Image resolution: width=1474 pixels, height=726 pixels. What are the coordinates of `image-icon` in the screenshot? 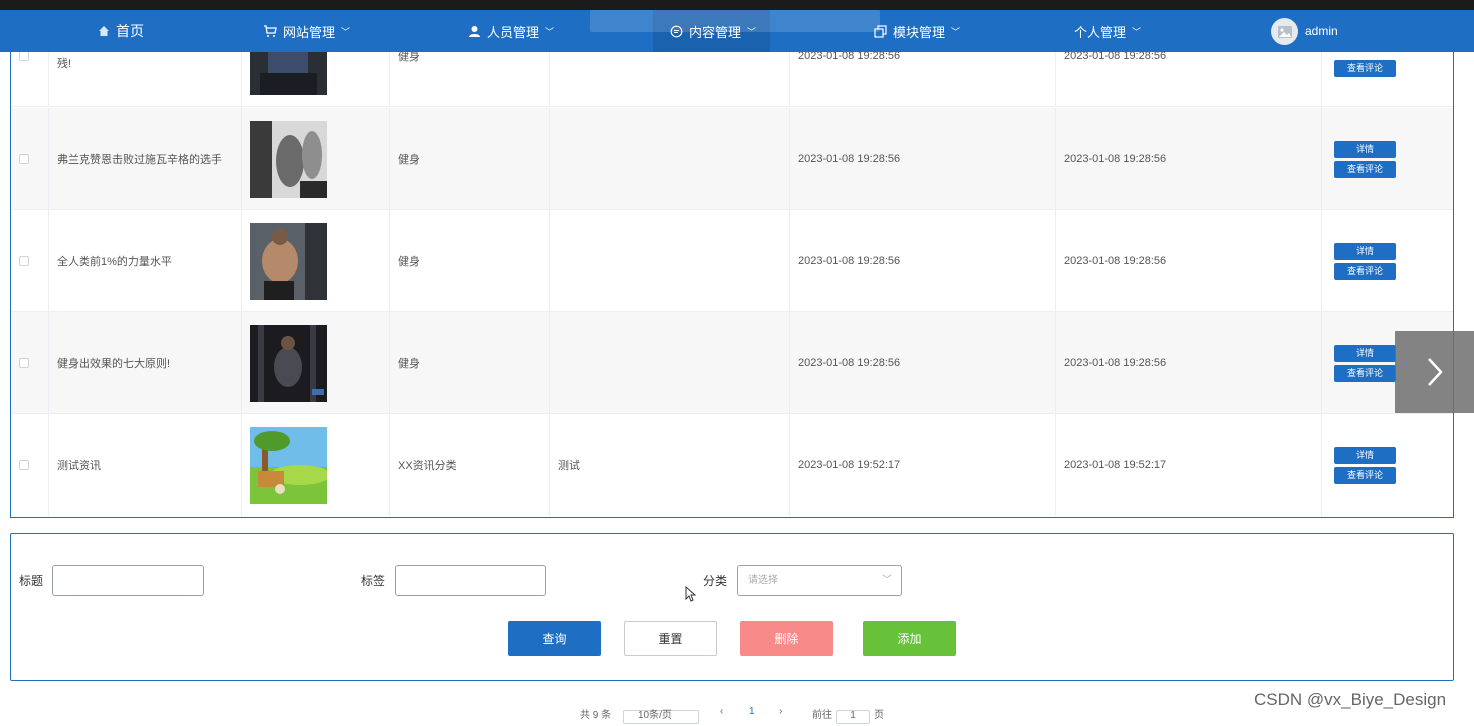 It's located at (1284, 31).